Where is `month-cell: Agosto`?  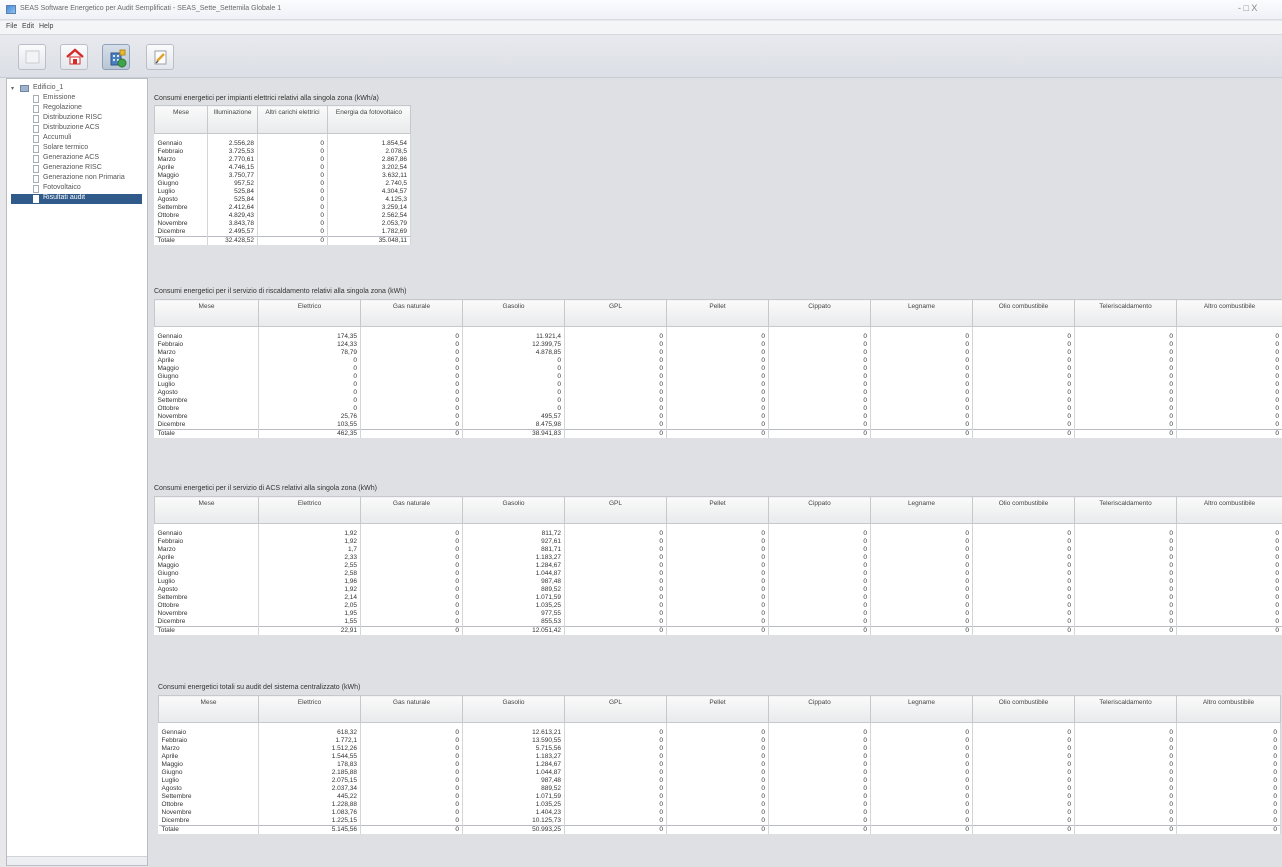 month-cell: Agosto is located at coordinates (206, 392).